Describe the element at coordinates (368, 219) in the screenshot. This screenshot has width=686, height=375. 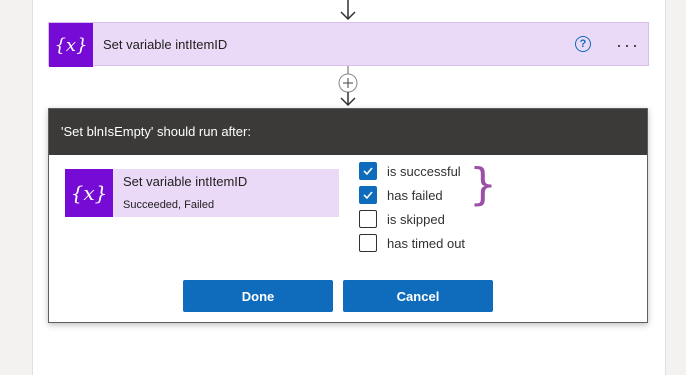
I see `checkbox-is-skipped` at that location.